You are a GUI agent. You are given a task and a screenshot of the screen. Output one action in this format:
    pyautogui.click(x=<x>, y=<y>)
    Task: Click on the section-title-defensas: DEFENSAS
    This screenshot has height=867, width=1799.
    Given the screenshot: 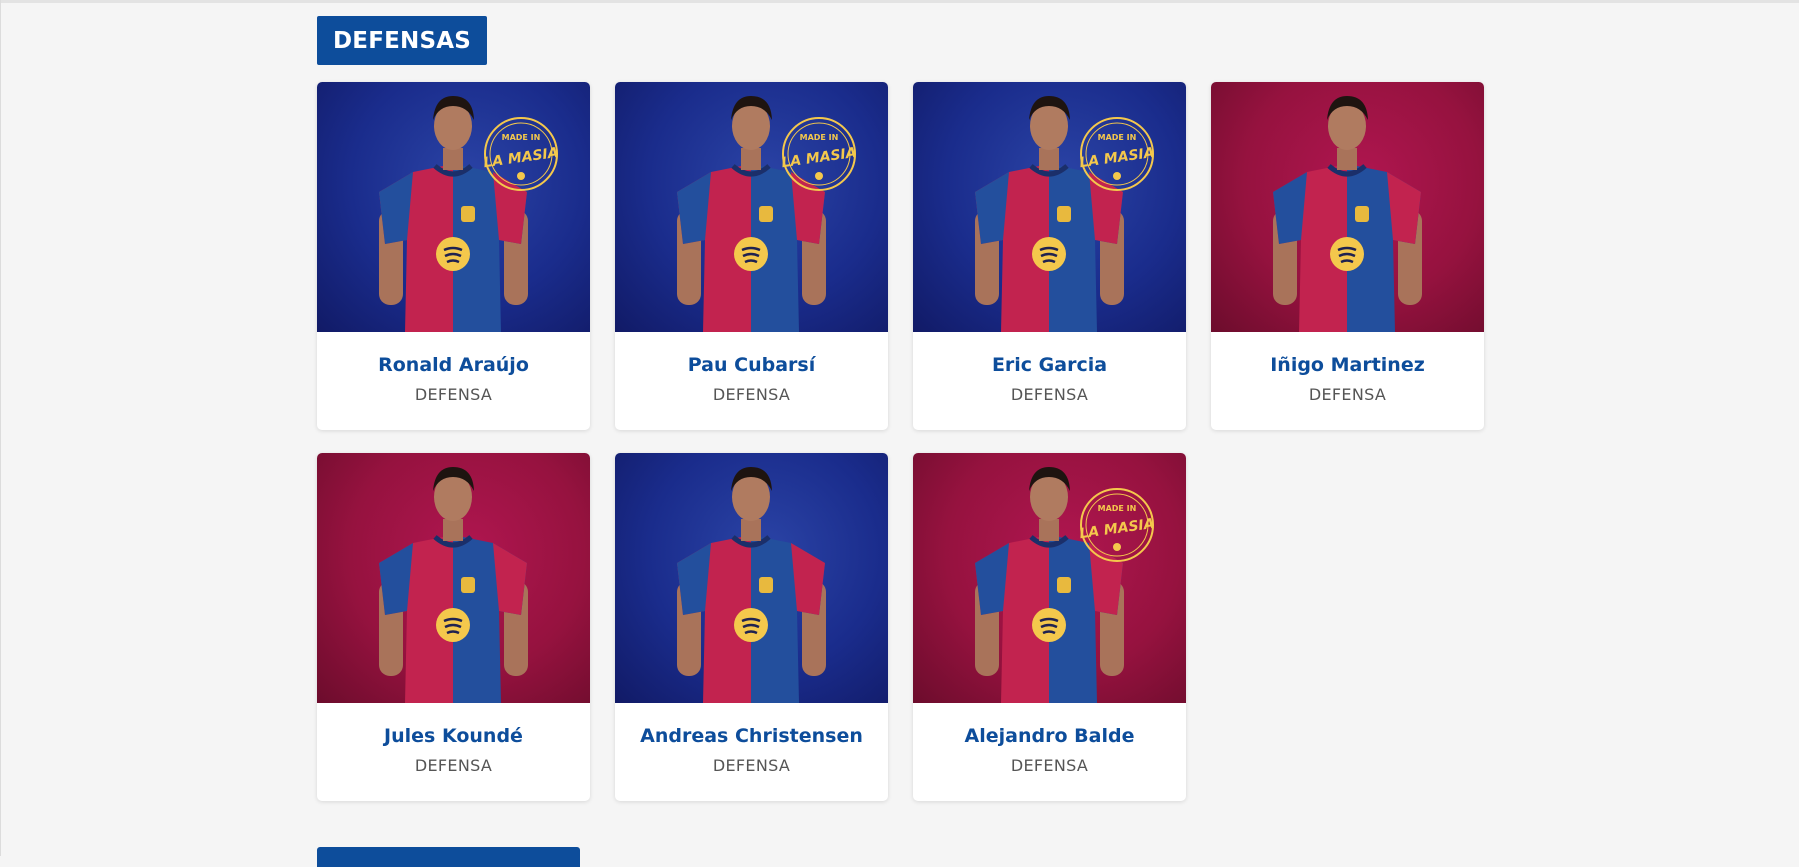 What is the action you would take?
    pyautogui.click(x=402, y=40)
    